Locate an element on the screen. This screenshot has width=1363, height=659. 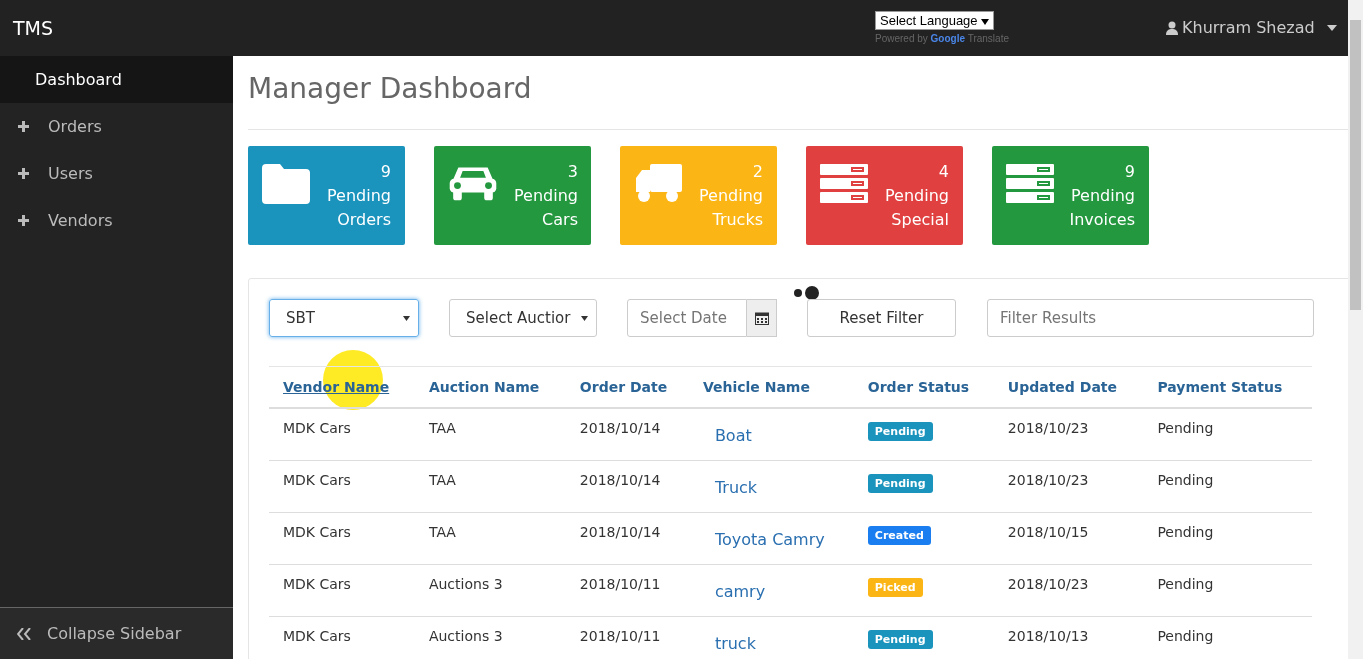
loading-dots-icon is located at coordinates (806, 293).